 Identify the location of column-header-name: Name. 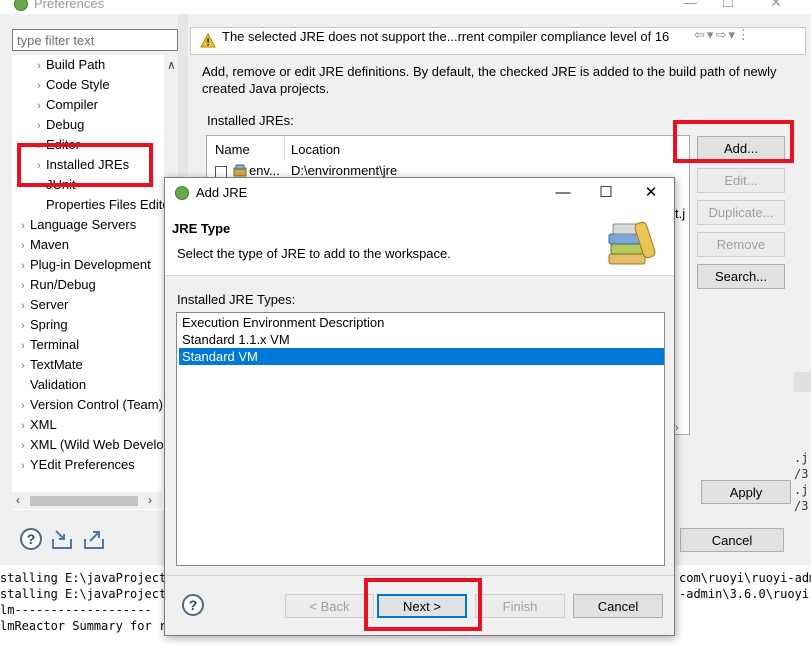
(232, 149).